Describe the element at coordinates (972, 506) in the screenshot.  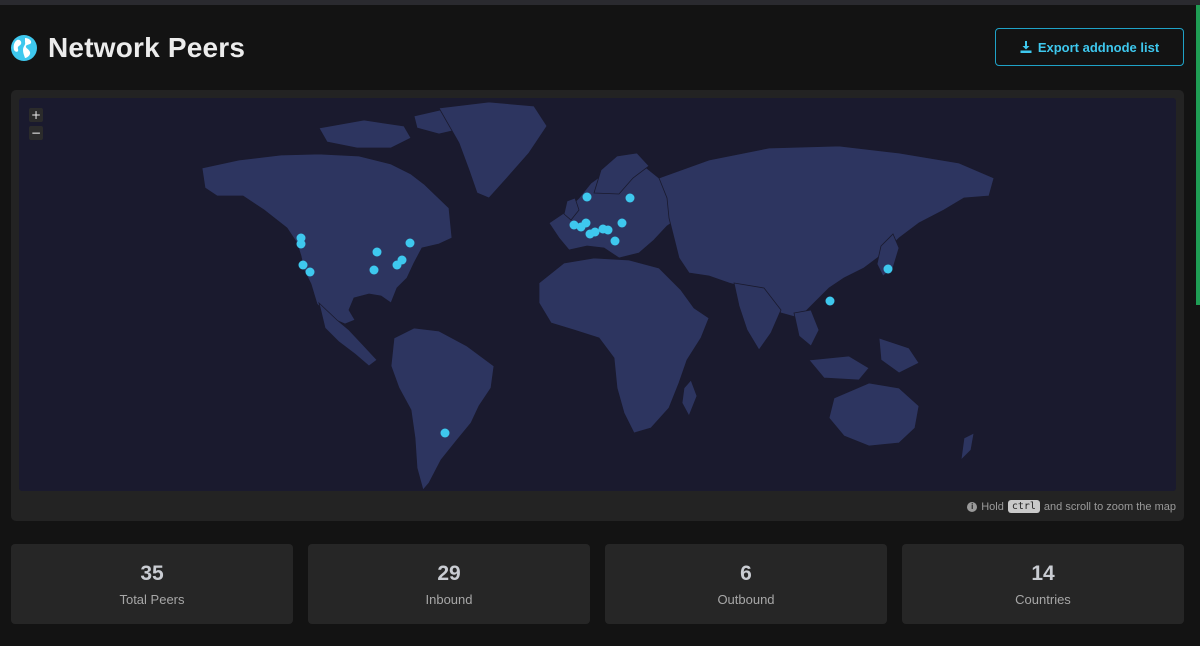
I see `info-icon: i` at that location.